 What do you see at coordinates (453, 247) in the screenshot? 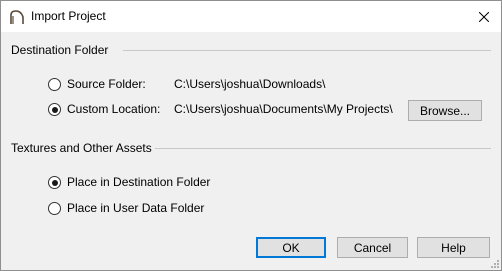
I see `help-button: Help` at bounding box center [453, 247].